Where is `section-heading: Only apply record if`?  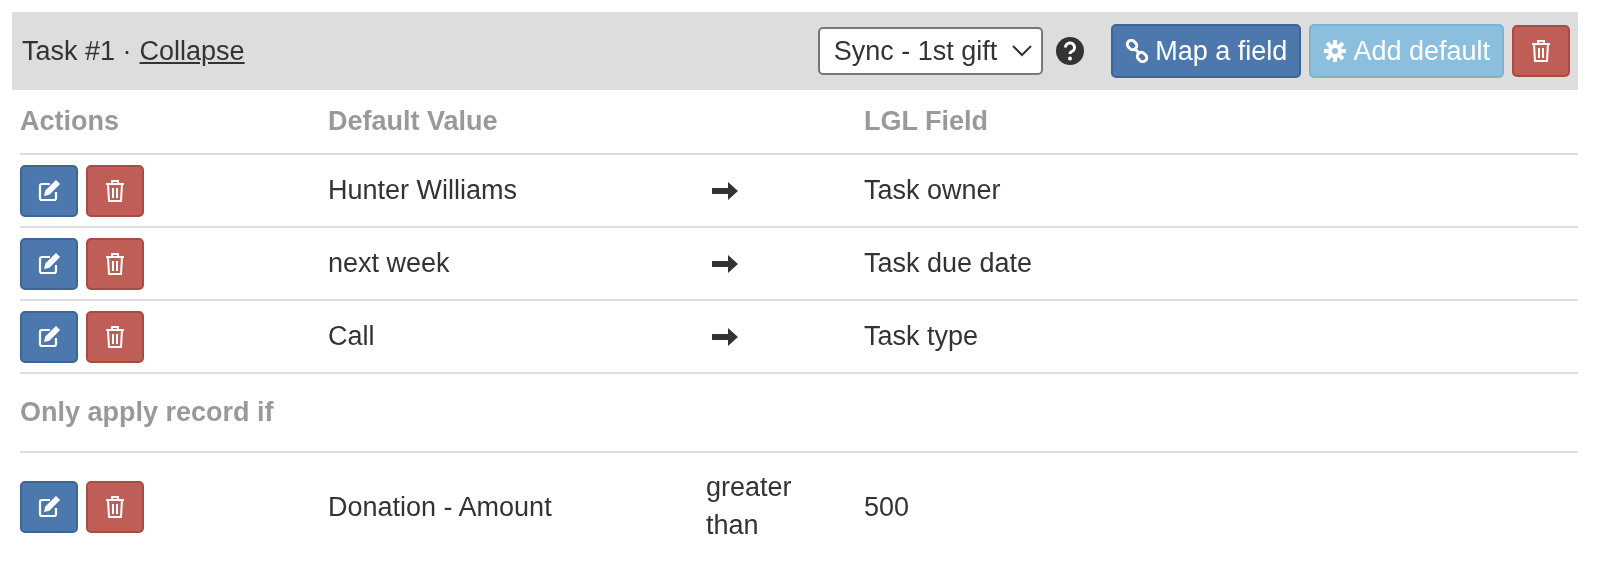
section-heading: Only apply record if is located at coordinates (147, 412).